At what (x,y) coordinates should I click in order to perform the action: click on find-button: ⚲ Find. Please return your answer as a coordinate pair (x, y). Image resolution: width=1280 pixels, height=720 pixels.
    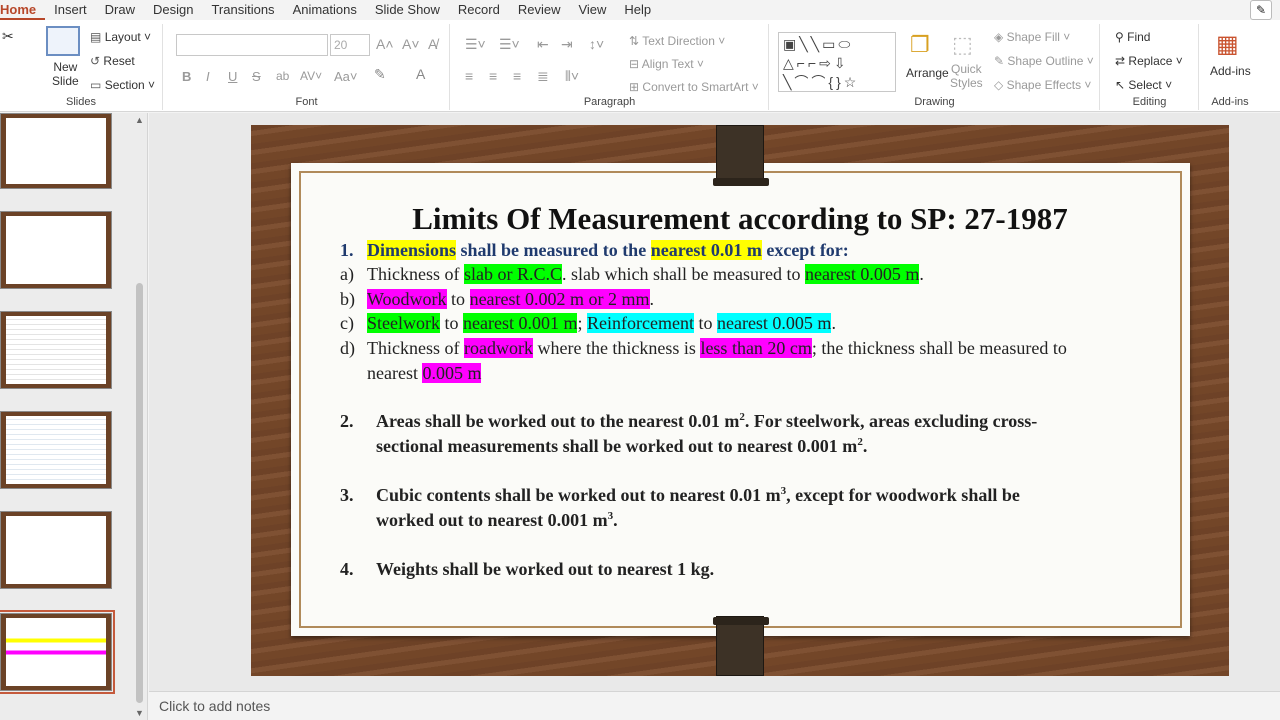
    Looking at the image, I should click on (1132, 37).